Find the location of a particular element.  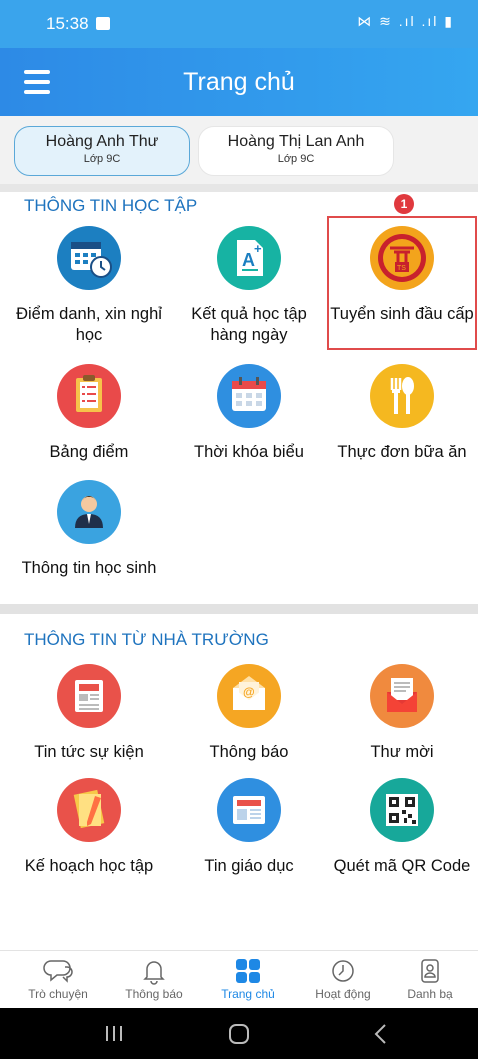

hanoi-emblem-icon: TS is located at coordinates (402, 258).